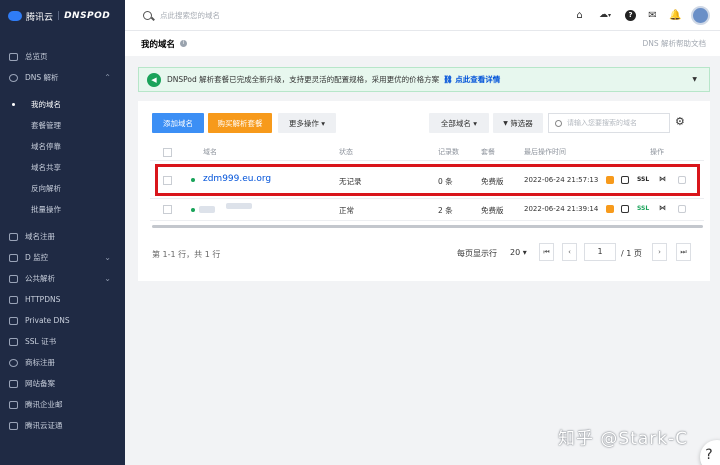 Image resolution: width=720 pixels, height=465 pixels. I want to click on buy-package-button: 购买解析套餐, so click(240, 123).